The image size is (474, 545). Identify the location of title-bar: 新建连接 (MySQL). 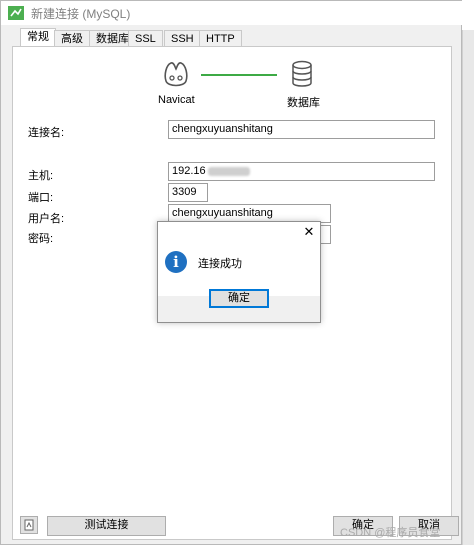
(232, 13).